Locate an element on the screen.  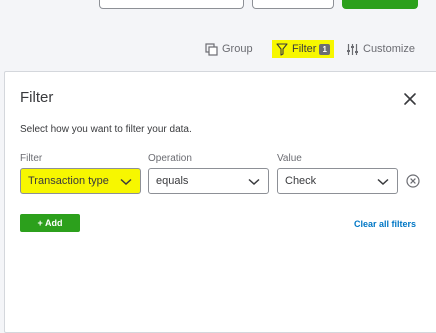
operation-select-value: equals is located at coordinates (172, 181).